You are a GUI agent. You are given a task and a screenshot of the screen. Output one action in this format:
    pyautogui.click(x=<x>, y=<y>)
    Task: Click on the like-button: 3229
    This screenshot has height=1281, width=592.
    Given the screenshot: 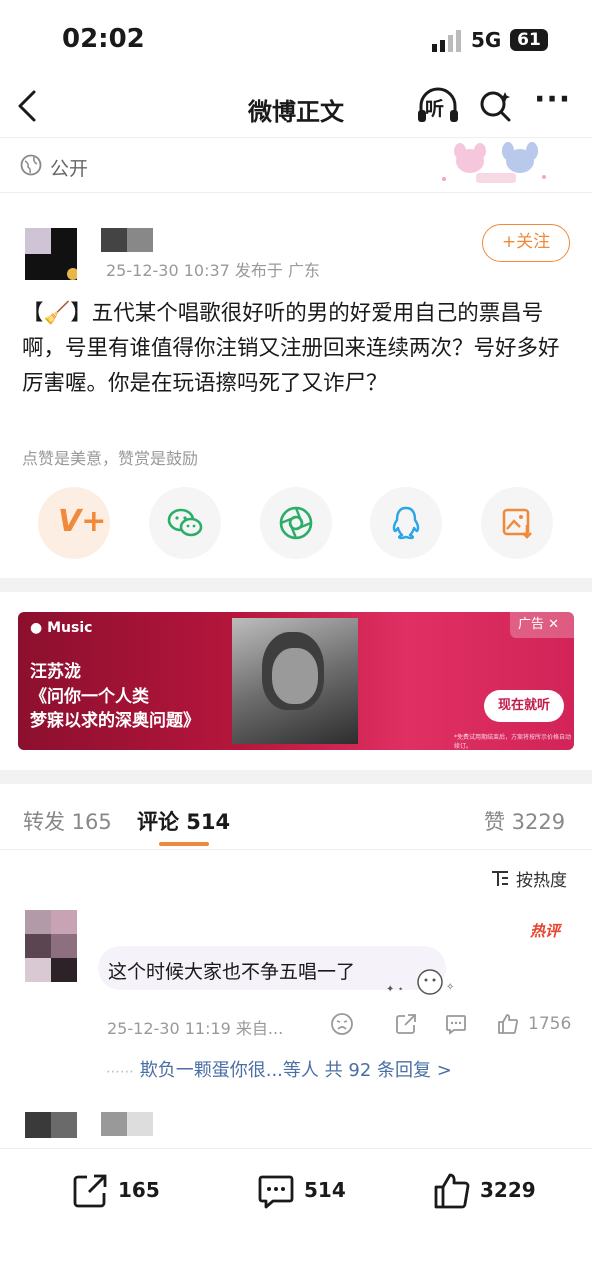 What is the action you would take?
    pyautogui.click(x=487, y=1191)
    